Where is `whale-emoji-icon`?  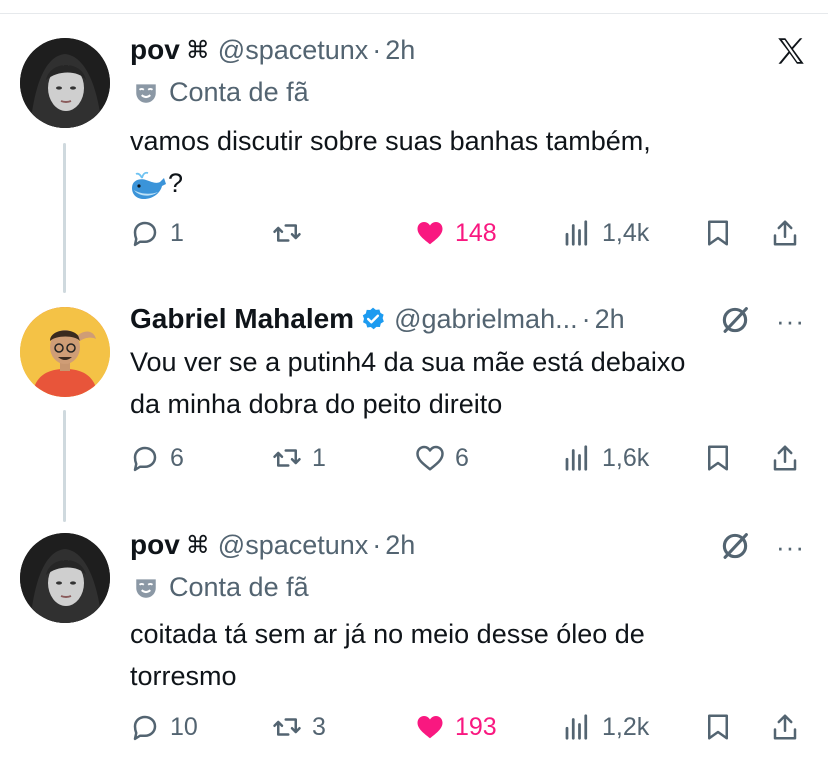
whale-emoji-icon is located at coordinates (149, 185).